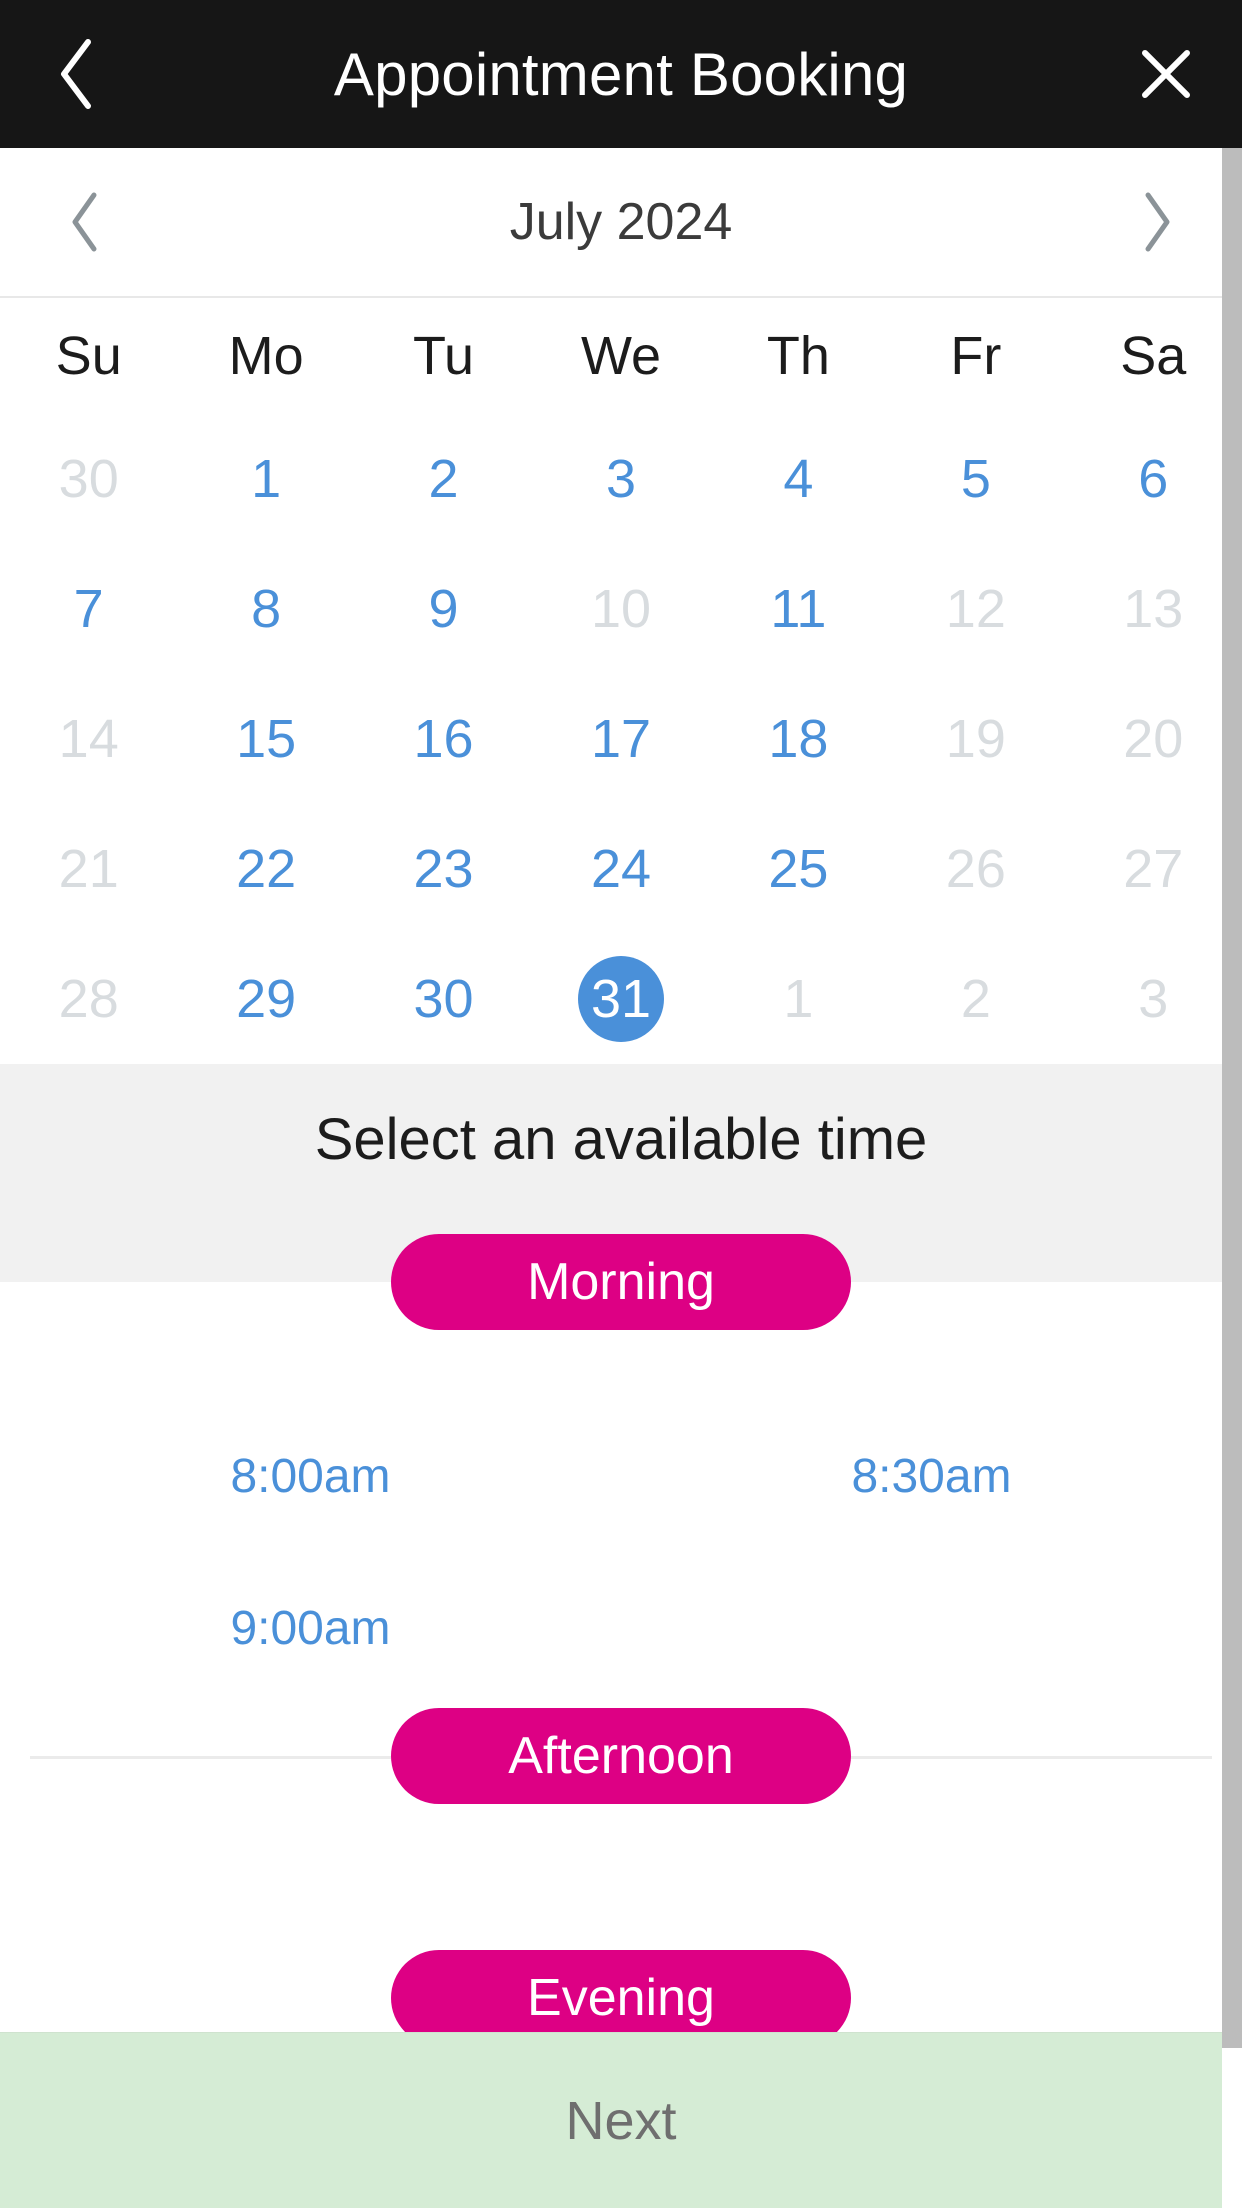  I want to click on calendar-day-number: 10, so click(621, 609).